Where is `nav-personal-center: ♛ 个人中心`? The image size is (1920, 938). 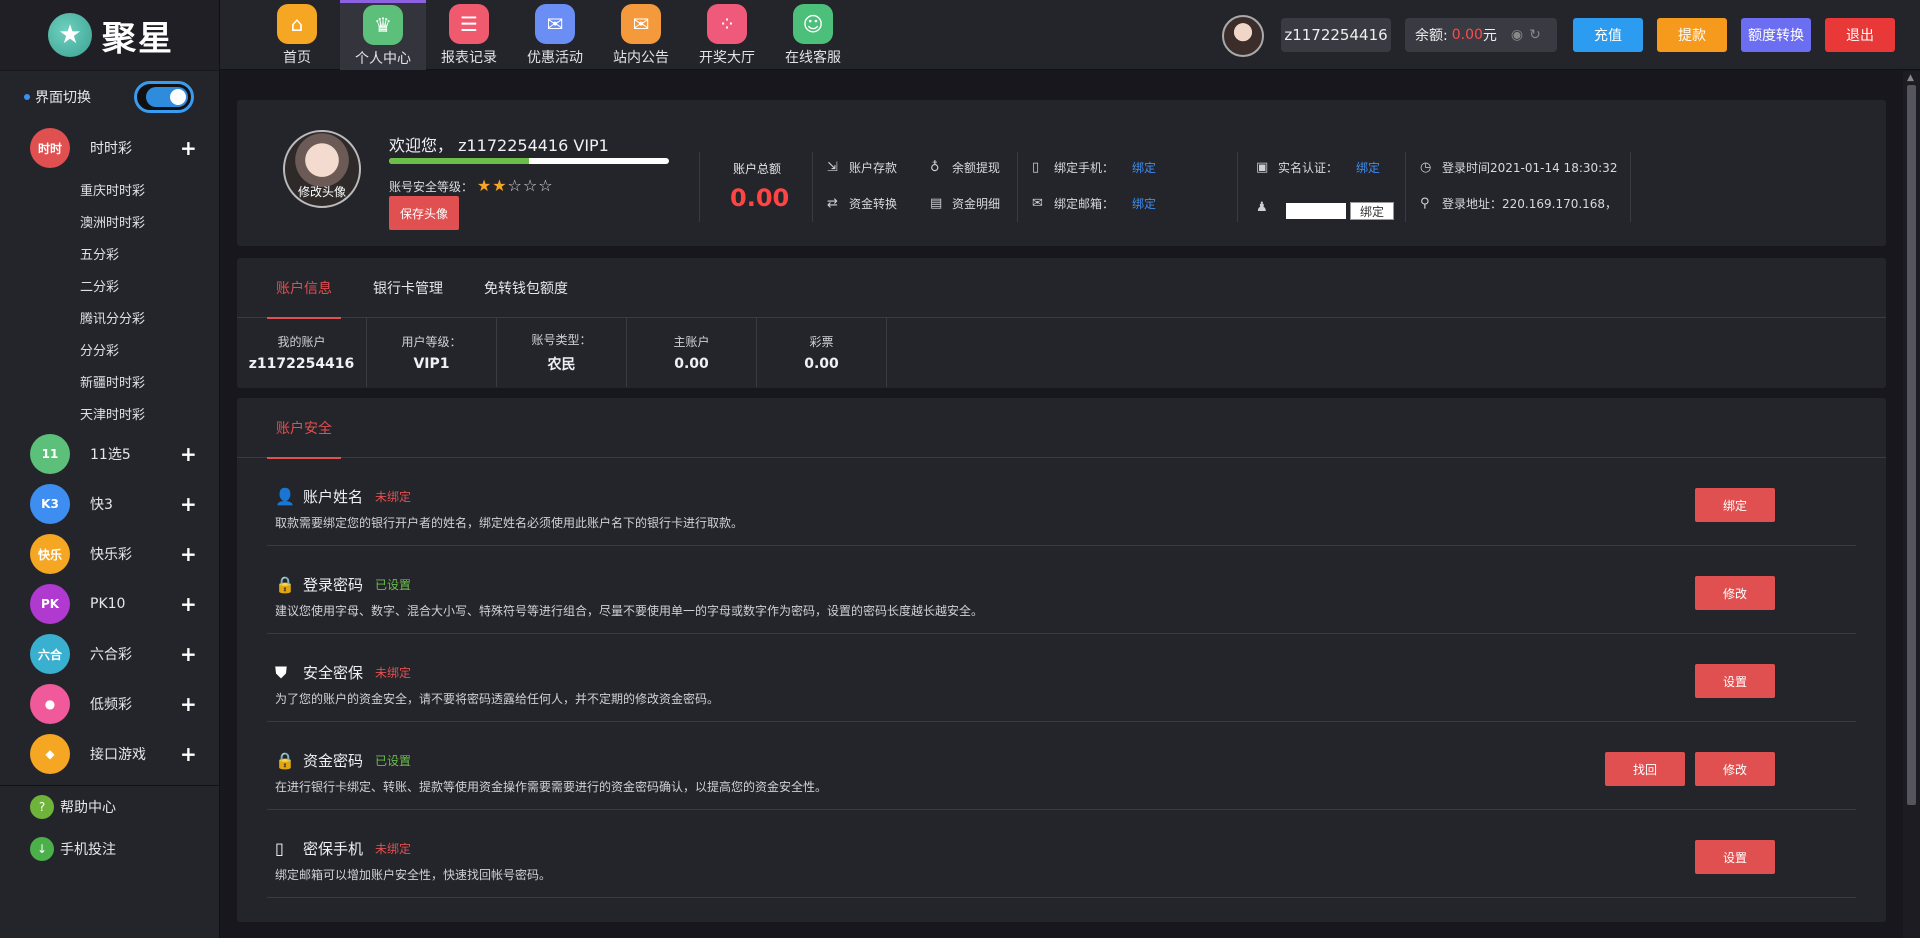
nav-personal-center: ♛ 个人中心 is located at coordinates (383, 35).